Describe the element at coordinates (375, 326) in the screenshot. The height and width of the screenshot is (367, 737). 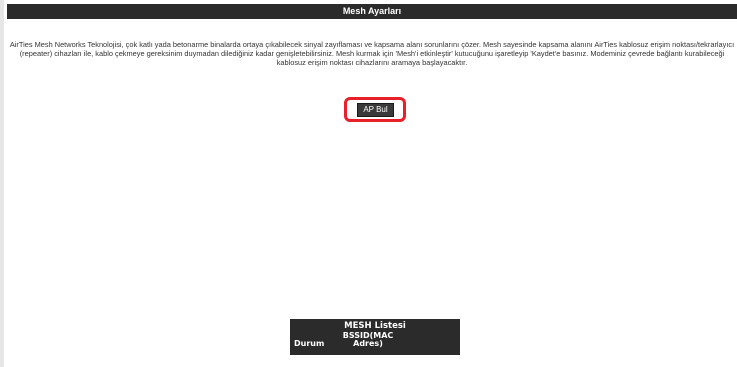
I see `mesh-list-title: MESH Listesi` at that location.